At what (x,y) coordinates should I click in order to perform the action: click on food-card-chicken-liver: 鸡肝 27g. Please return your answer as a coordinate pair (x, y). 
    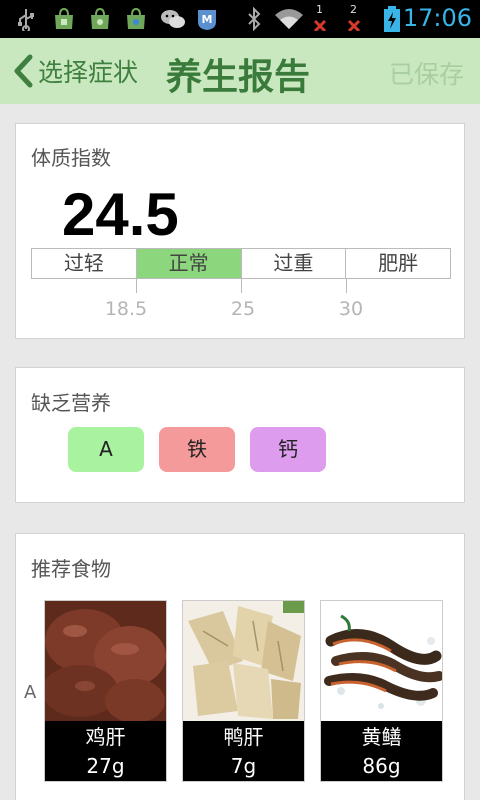
    Looking at the image, I should click on (105, 691).